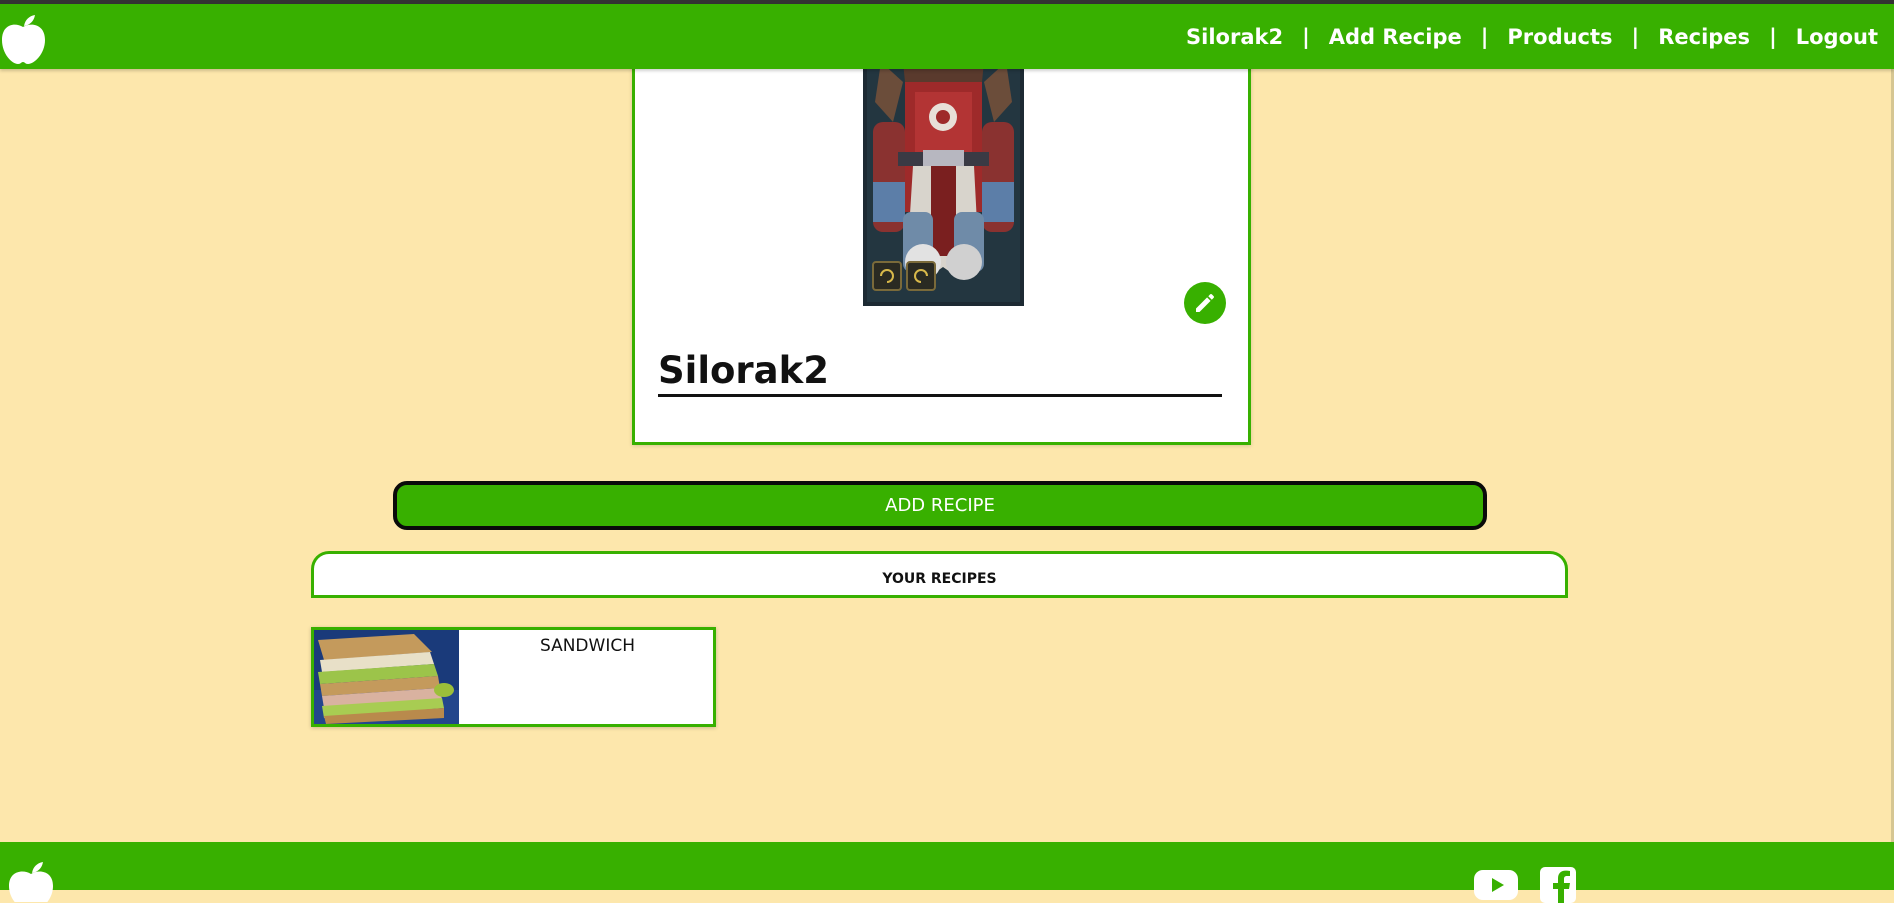 This screenshot has width=1894, height=903. I want to click on recipe-thumbnail-image, so click(386, 677).